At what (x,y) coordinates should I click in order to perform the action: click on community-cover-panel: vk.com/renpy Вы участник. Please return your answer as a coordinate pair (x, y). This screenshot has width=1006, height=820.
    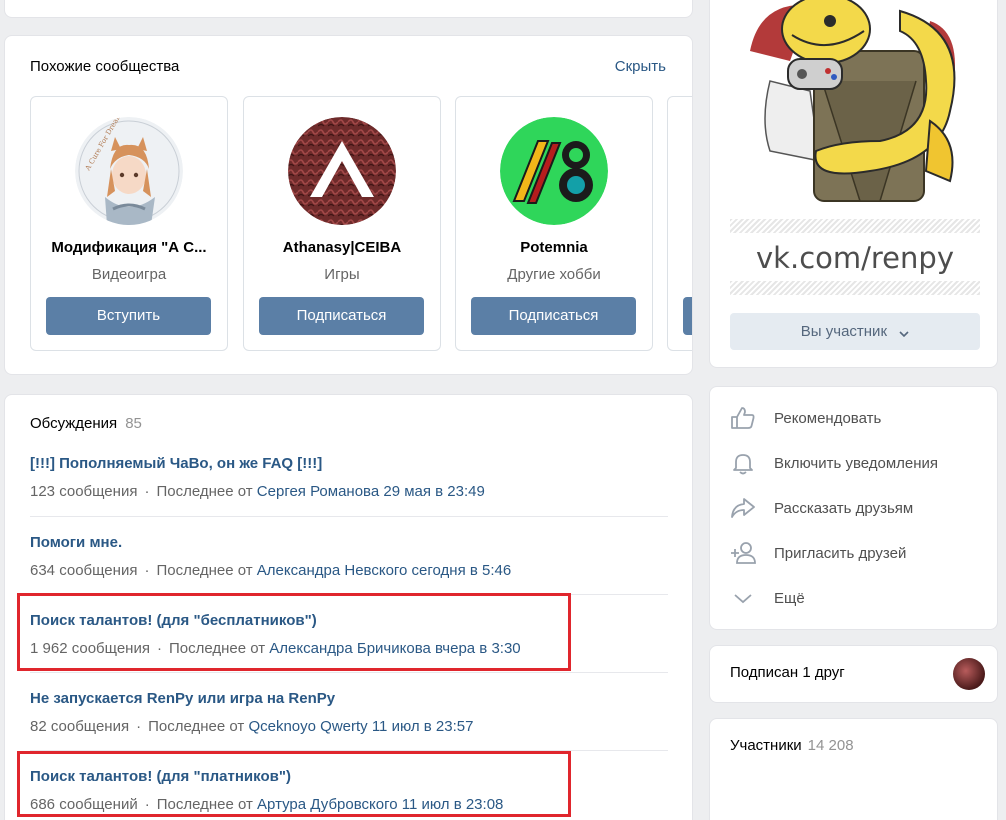
    Looking at the image, I should click on (853, 184).